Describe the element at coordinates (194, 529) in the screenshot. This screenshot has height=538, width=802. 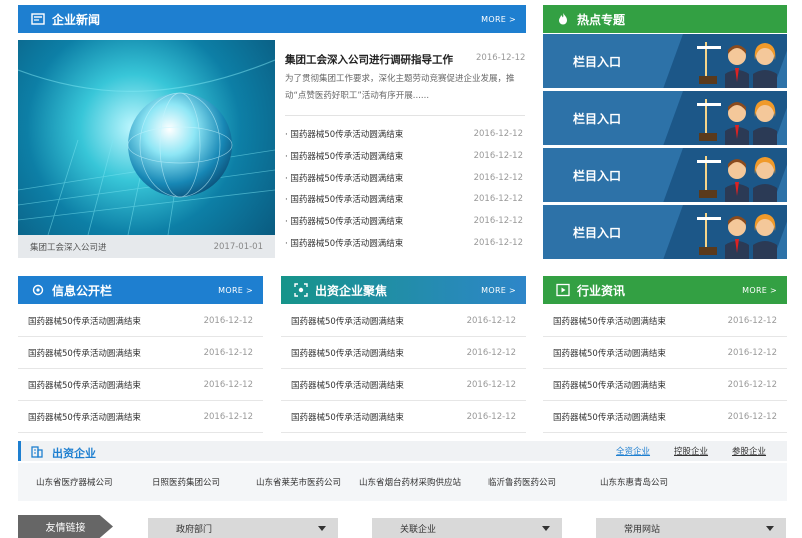
I see `select-government-value: 政府部门` at that location.